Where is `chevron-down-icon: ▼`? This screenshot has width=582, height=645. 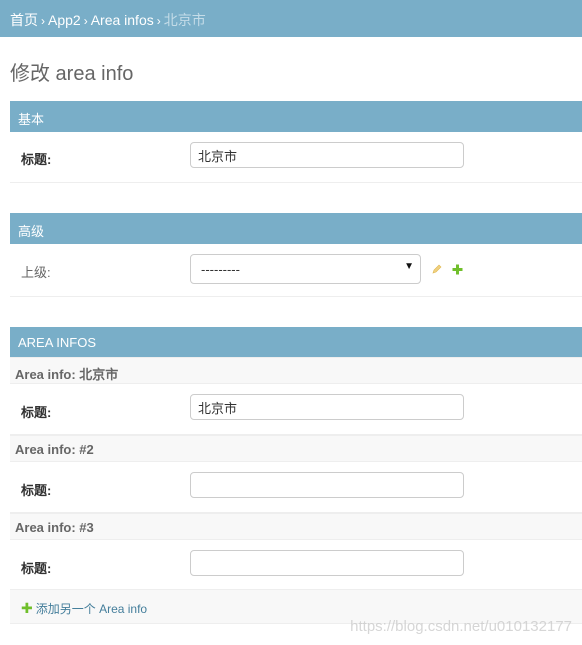
chevron-down-icon: ▼ is located at coordinates (409, 266).